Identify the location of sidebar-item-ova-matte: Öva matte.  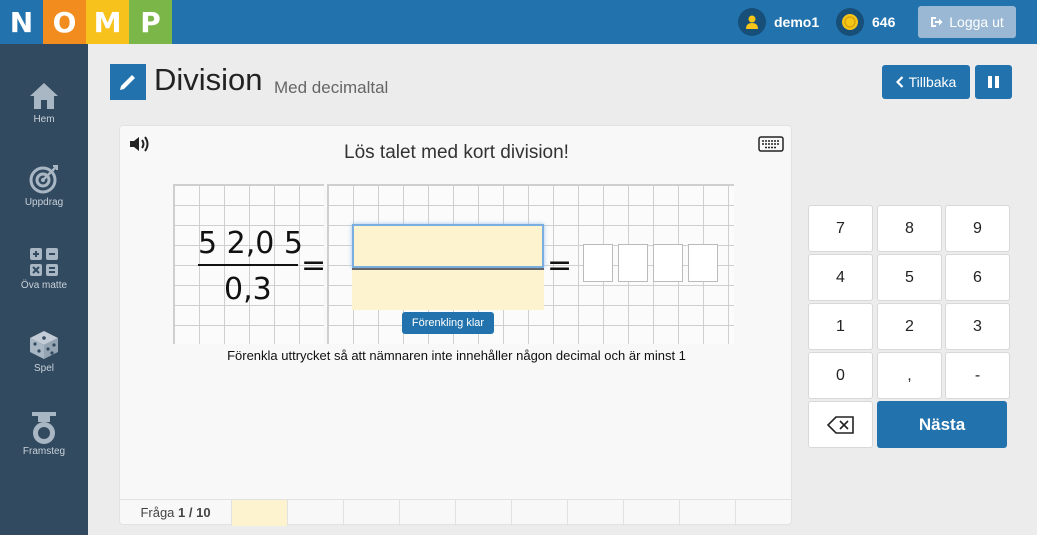
(44, 279).